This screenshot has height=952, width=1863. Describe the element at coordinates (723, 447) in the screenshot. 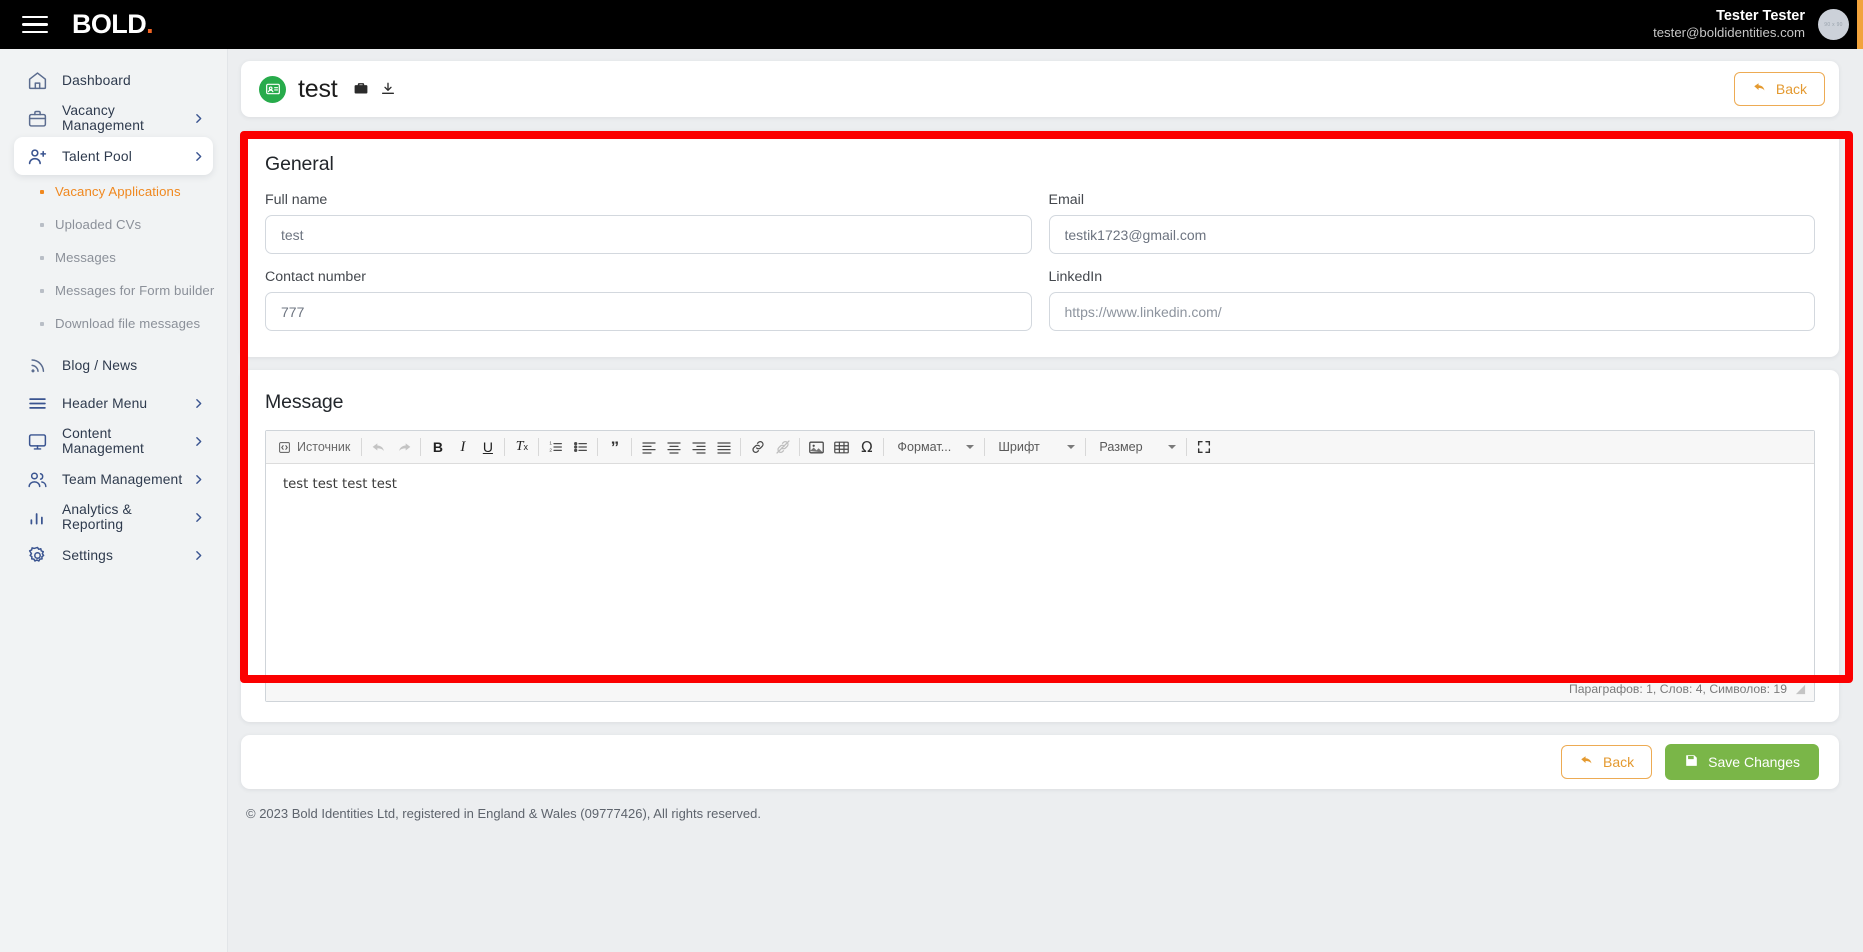

I see `justify-button` at that location.